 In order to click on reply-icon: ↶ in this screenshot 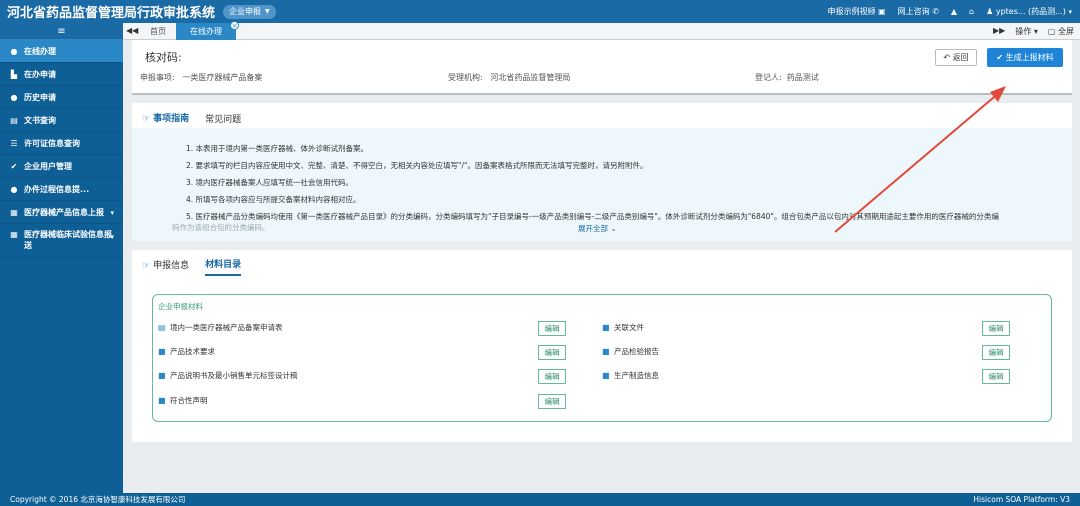, I will do `click(947, 57)`.